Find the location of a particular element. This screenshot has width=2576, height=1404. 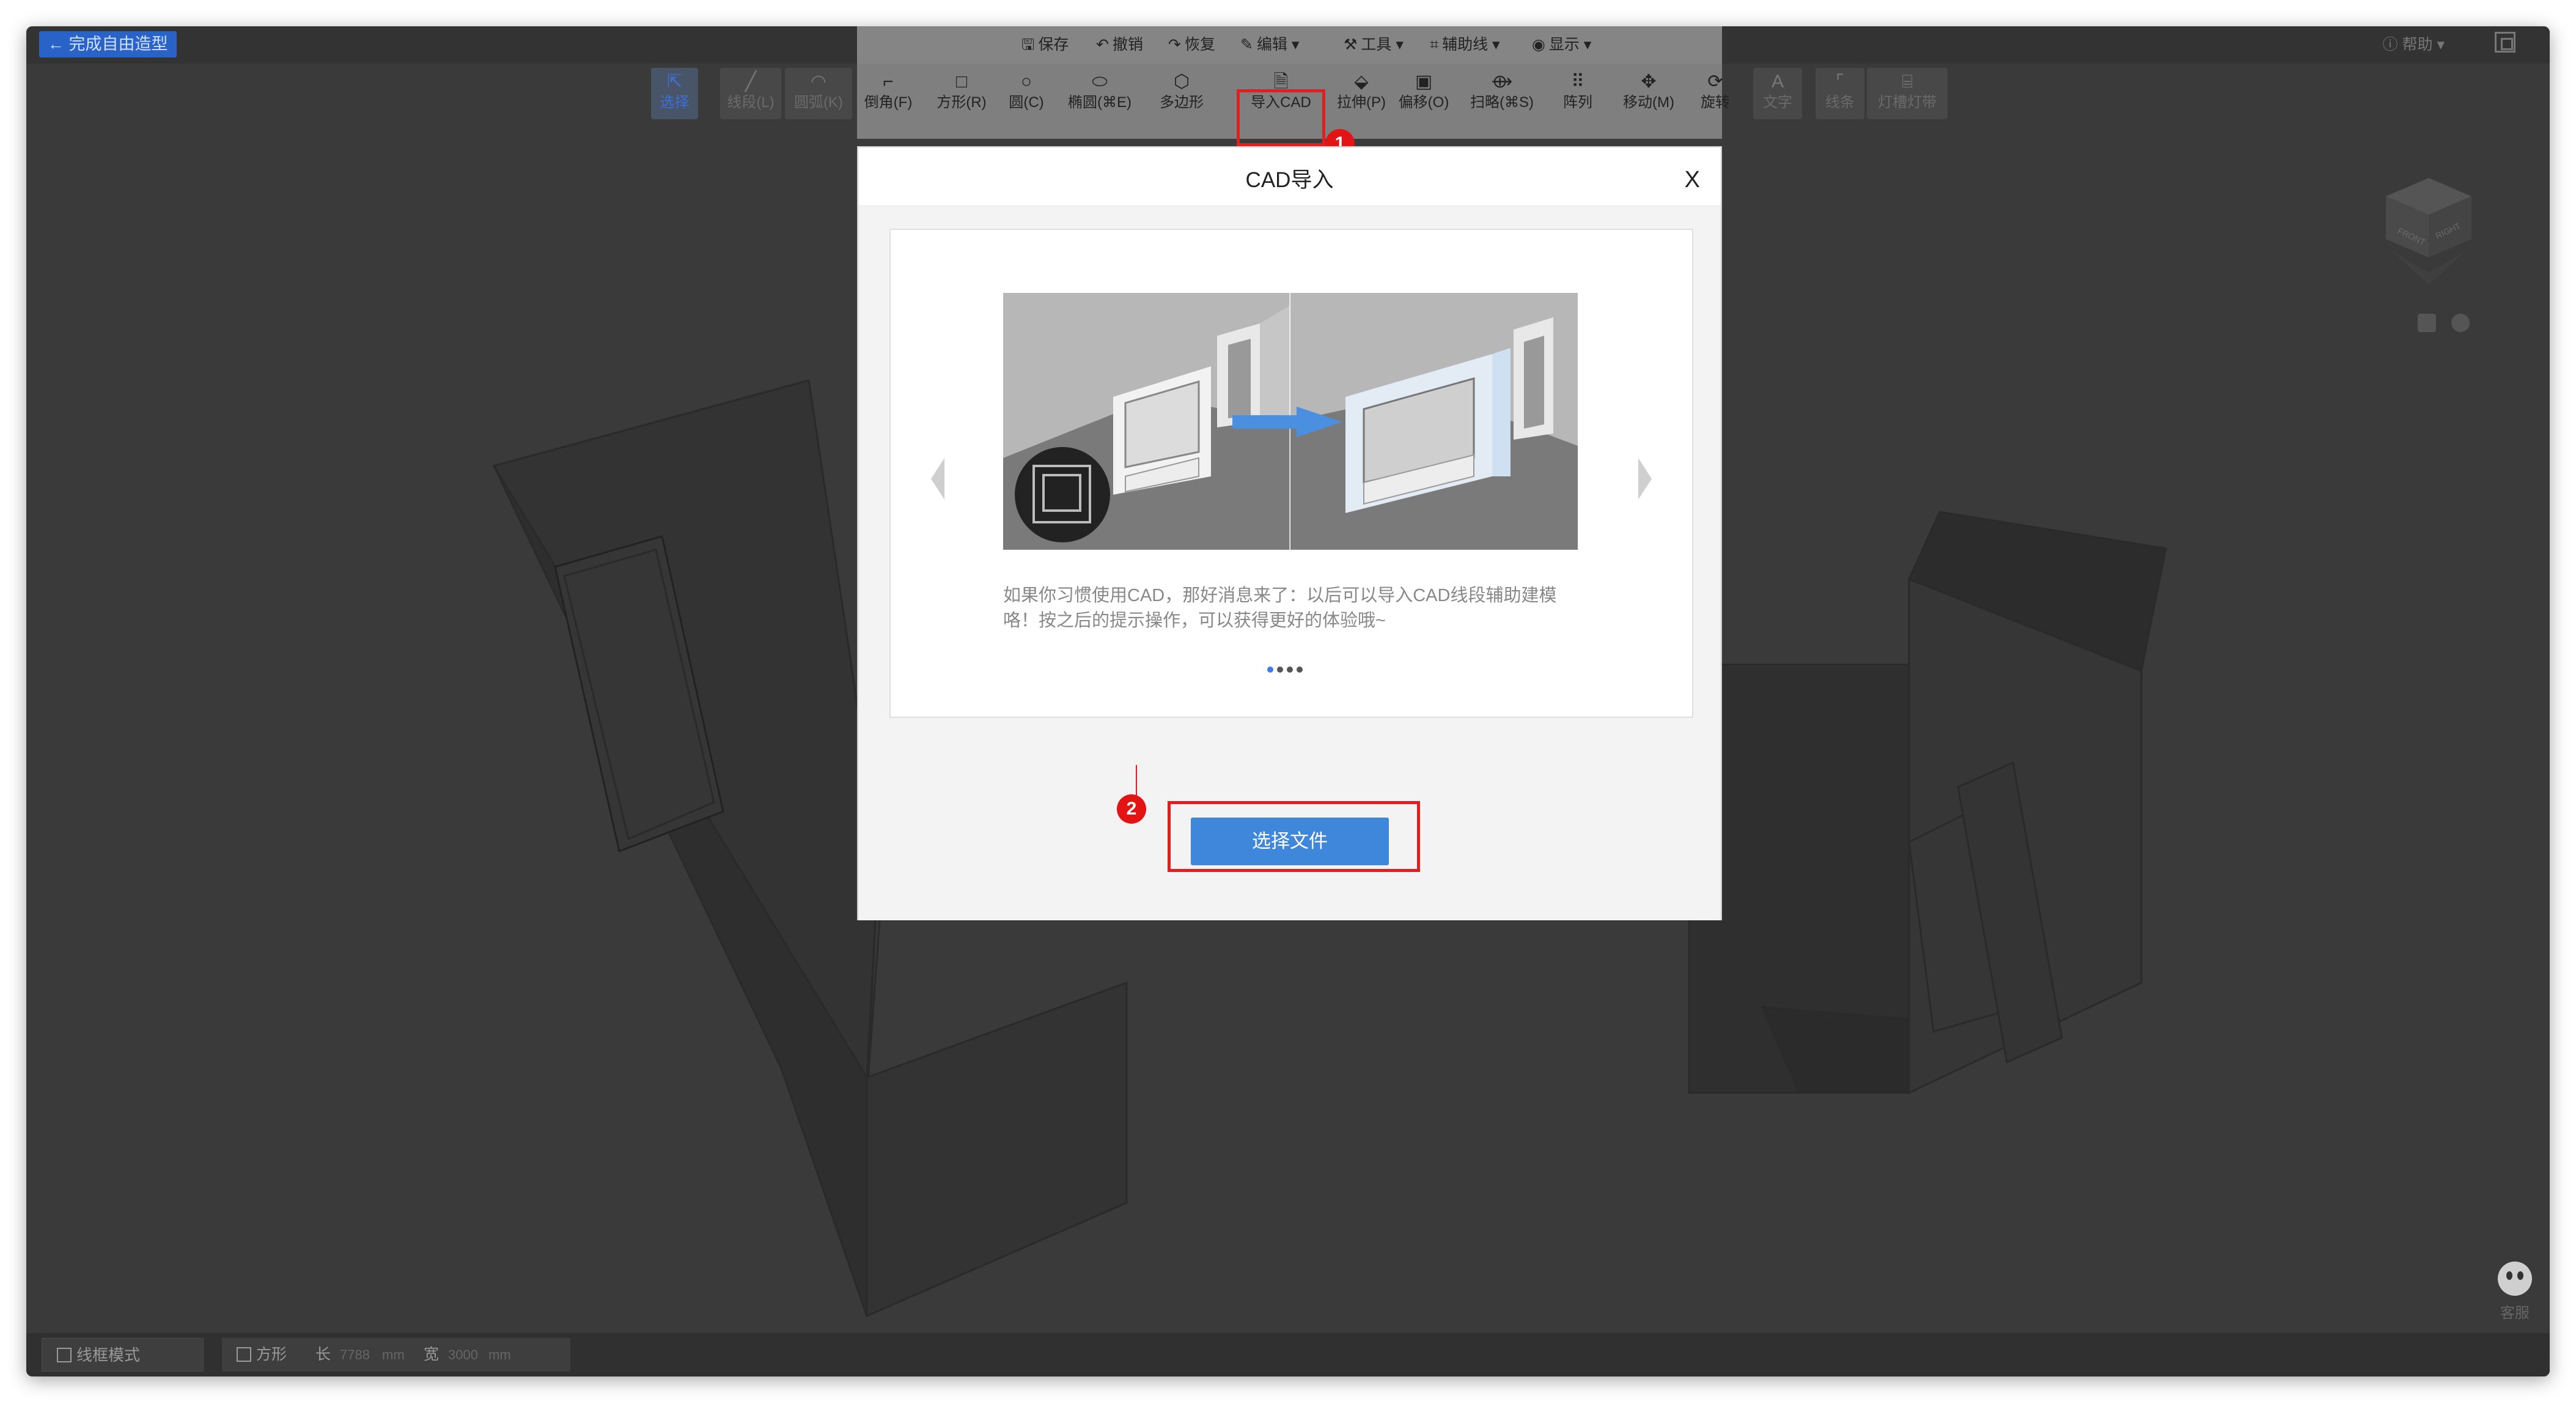

tool-extrude: ⬙ 拉伸(P) is located at coordinates (1362, 93).